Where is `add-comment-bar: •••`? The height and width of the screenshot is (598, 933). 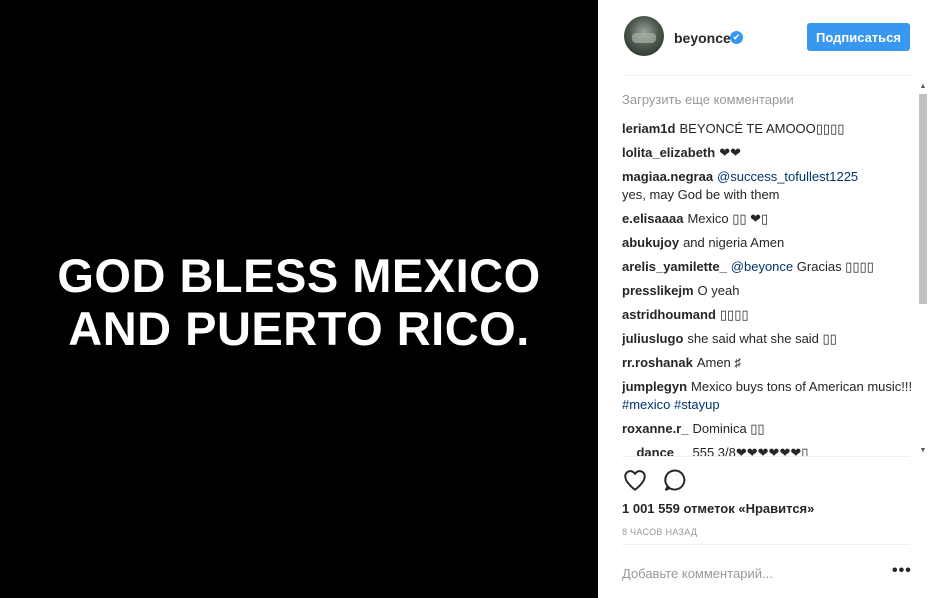
add-comment-bar: ••• is located at coordinates (767, 571).